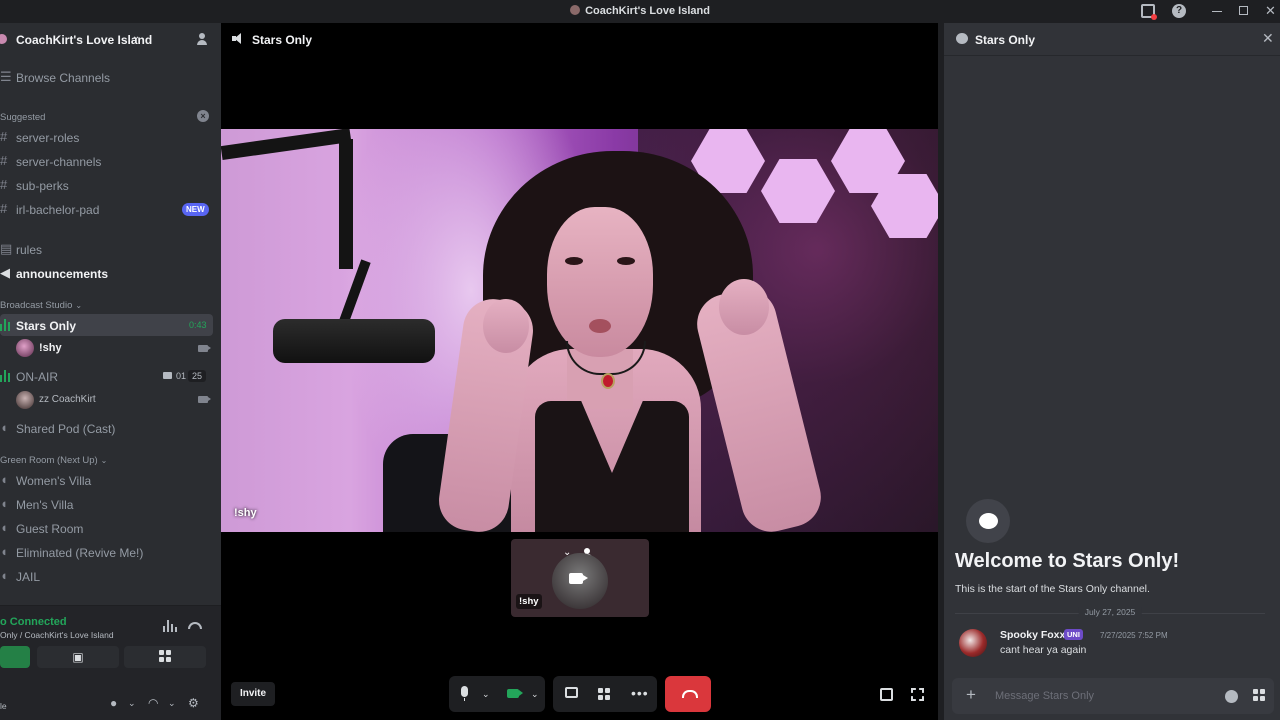 The image size is (1280, 720). Describe the element at coordinates (107, 77) in the screenshot. I see `browse-channels: ☰ Browse Channels` at that location.